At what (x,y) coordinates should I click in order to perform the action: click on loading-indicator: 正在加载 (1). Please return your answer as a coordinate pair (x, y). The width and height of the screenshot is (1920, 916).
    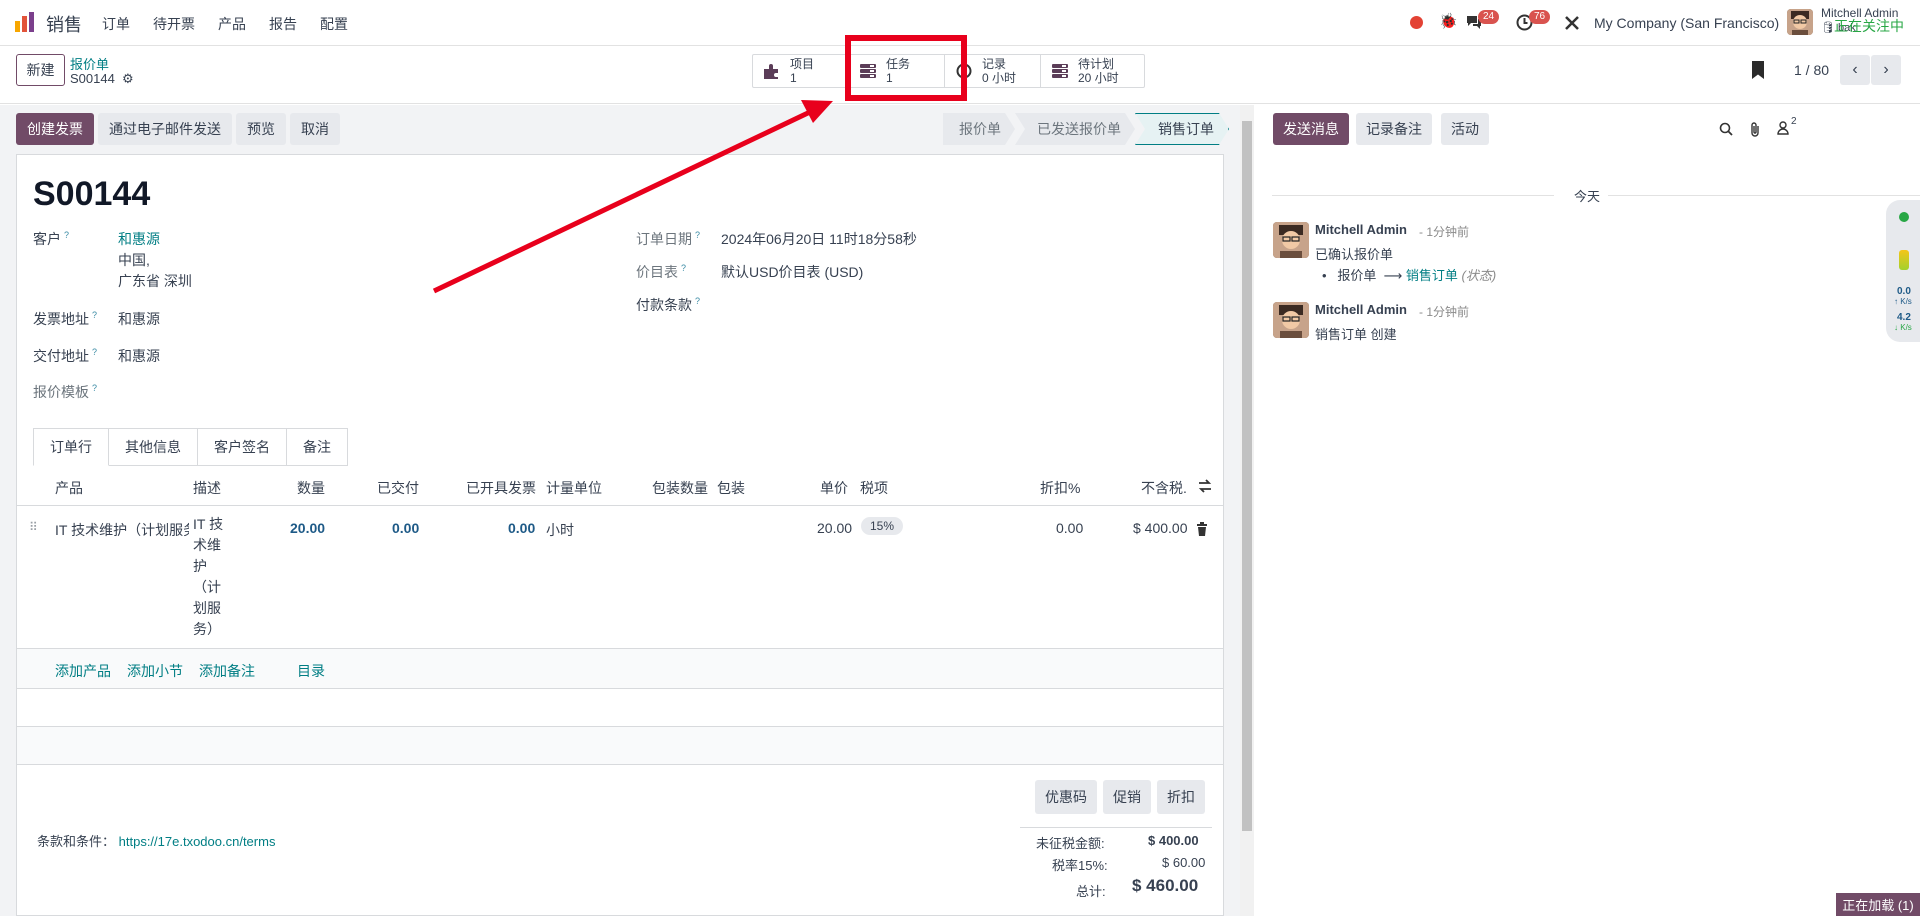
    Looking at the image, I should click on (1878, 904).